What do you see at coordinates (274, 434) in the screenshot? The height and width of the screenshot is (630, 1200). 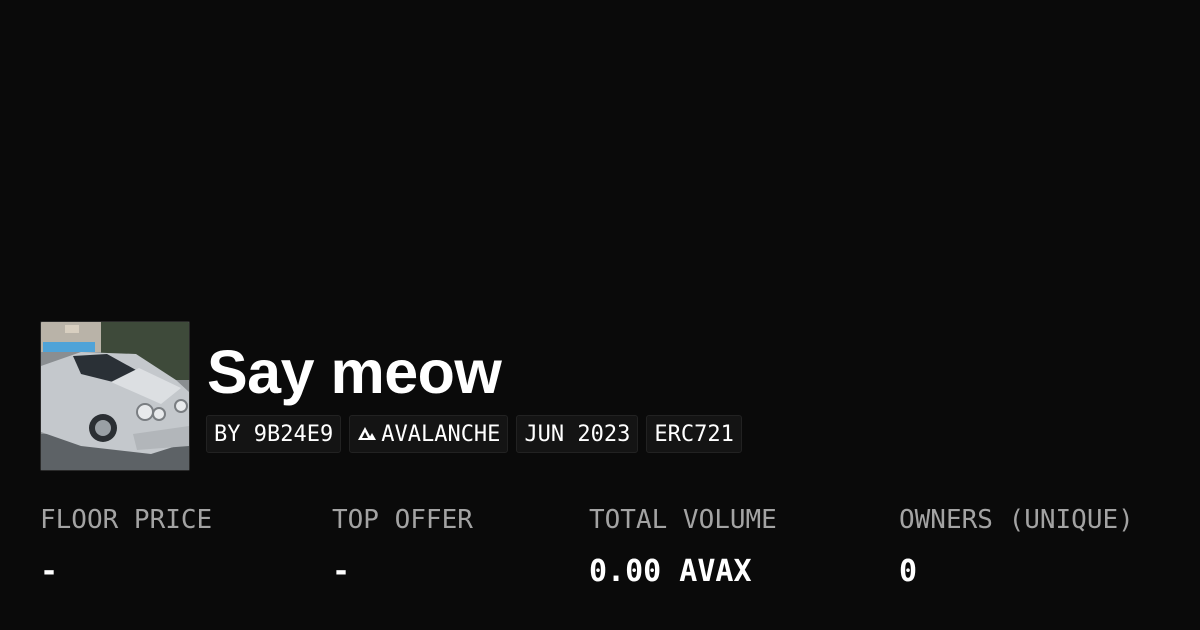 I see `creator-tag: BY 9B24E9` at bounding box center [274, 434].